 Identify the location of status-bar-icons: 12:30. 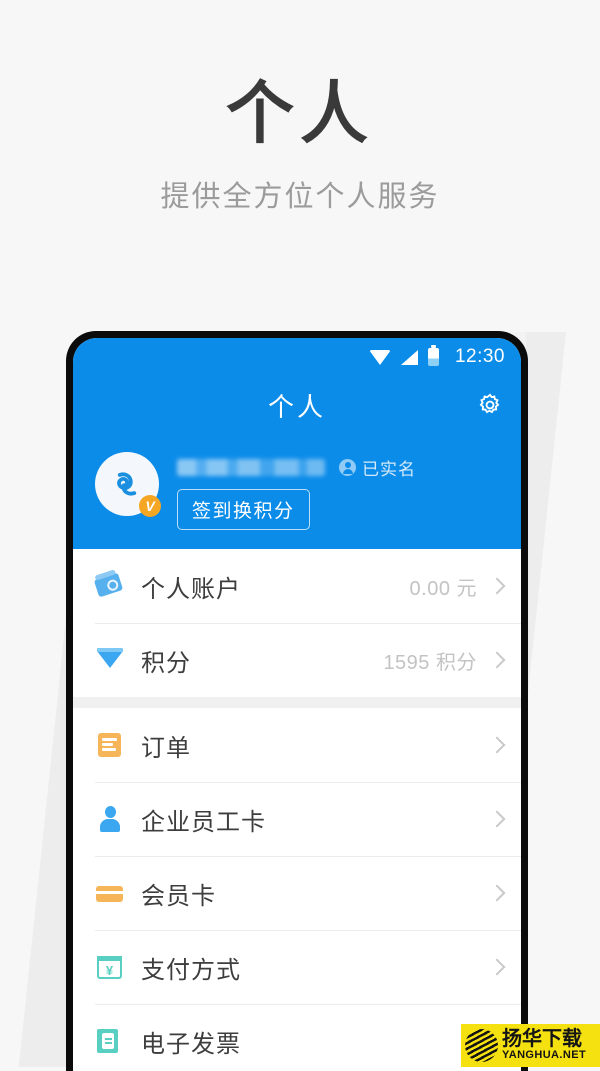
(436, 356).